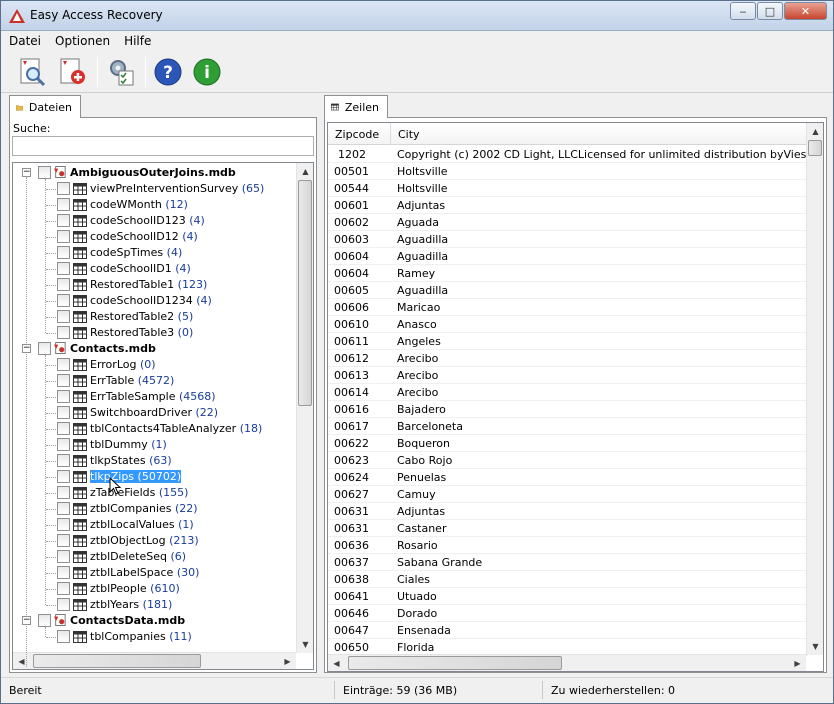  I want to click on table-row: 00617 Barceloneta, so click(568, 426).